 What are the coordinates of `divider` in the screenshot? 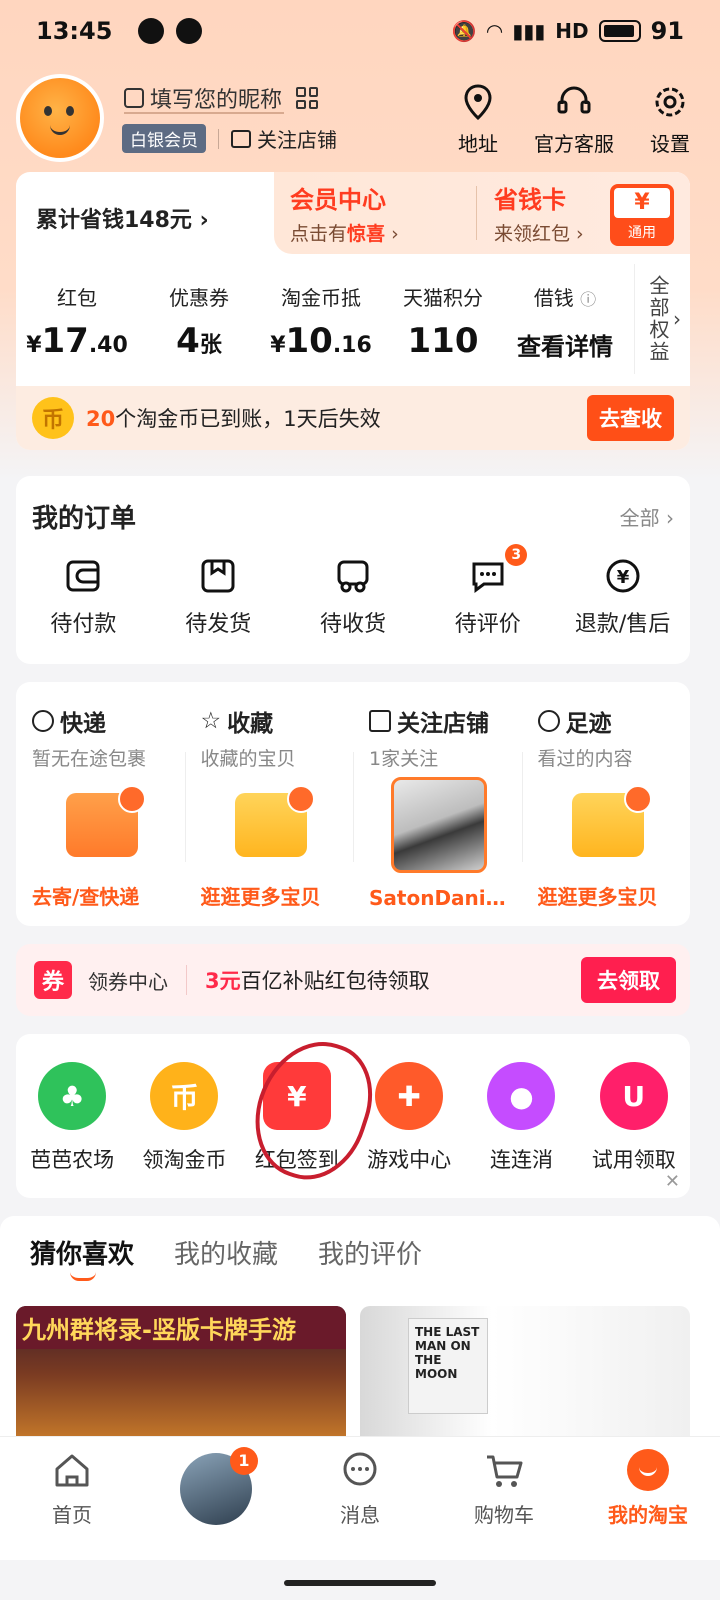 It's located at (476, 213).